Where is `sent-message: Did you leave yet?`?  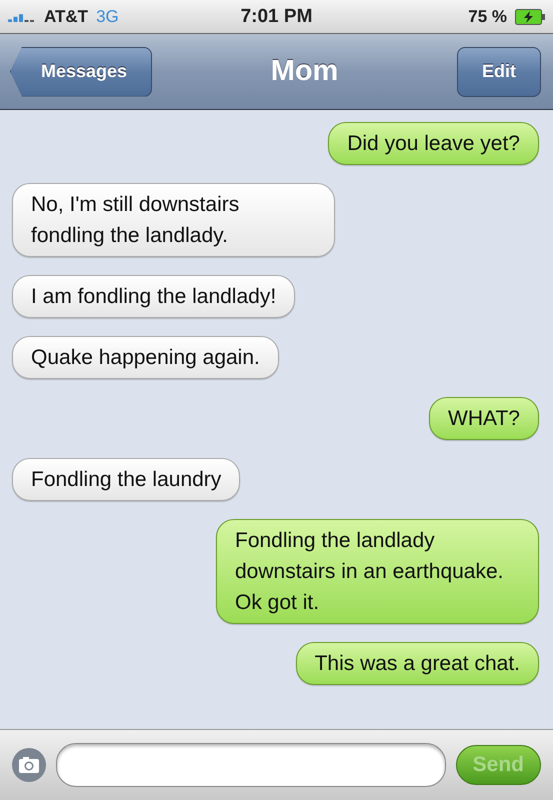 sent-message: Did you leave yet? is located at coordinates (433, 143).